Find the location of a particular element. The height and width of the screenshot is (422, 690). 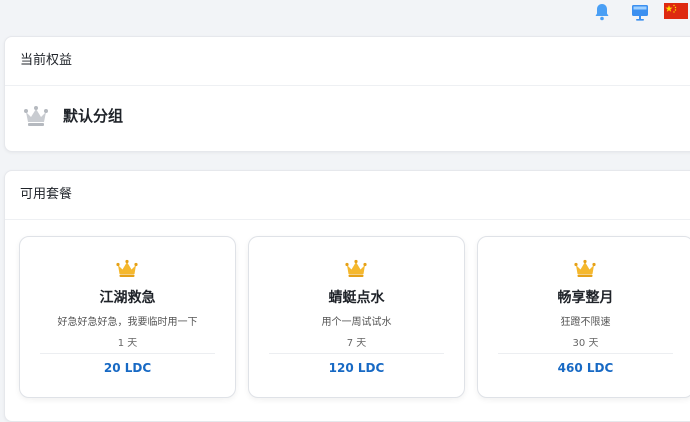

plan-name: 蜻蜓点水 is located at coordinates (356, 298).